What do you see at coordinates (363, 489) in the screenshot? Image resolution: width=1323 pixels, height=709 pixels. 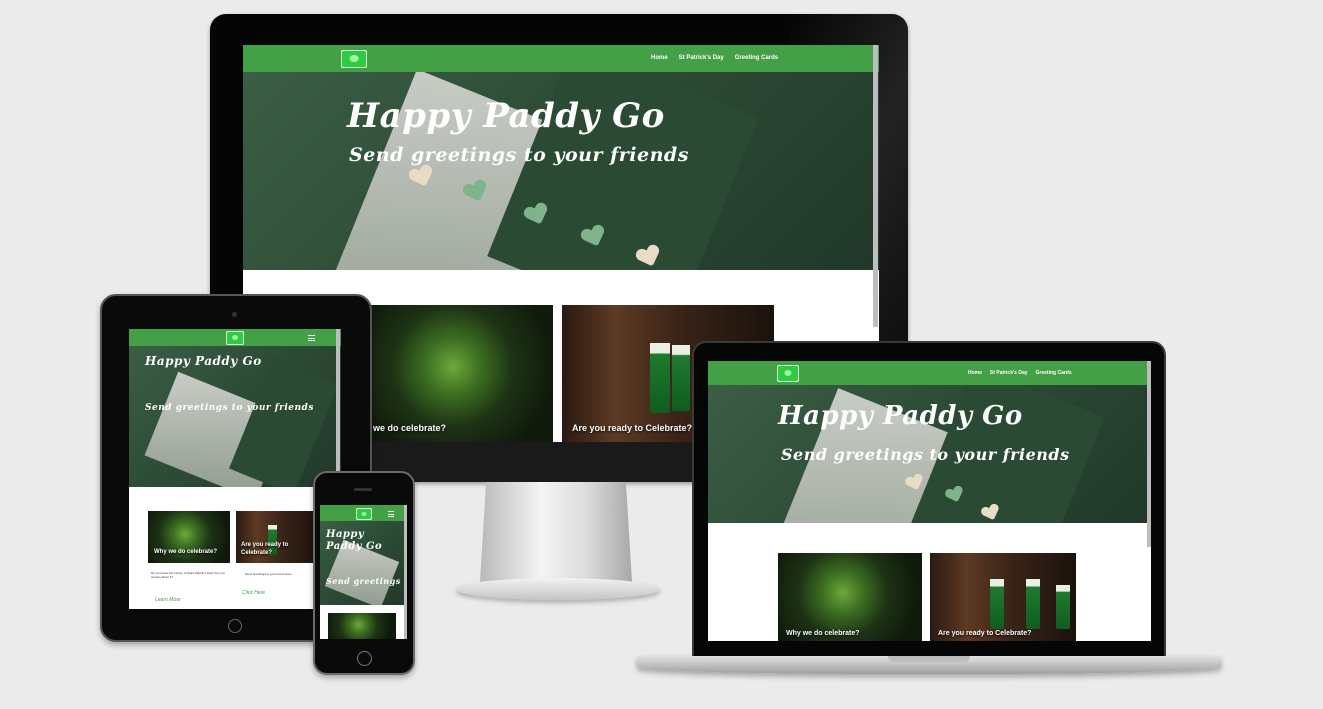 I see `phone-speaker` at bounding box center [363, 489].